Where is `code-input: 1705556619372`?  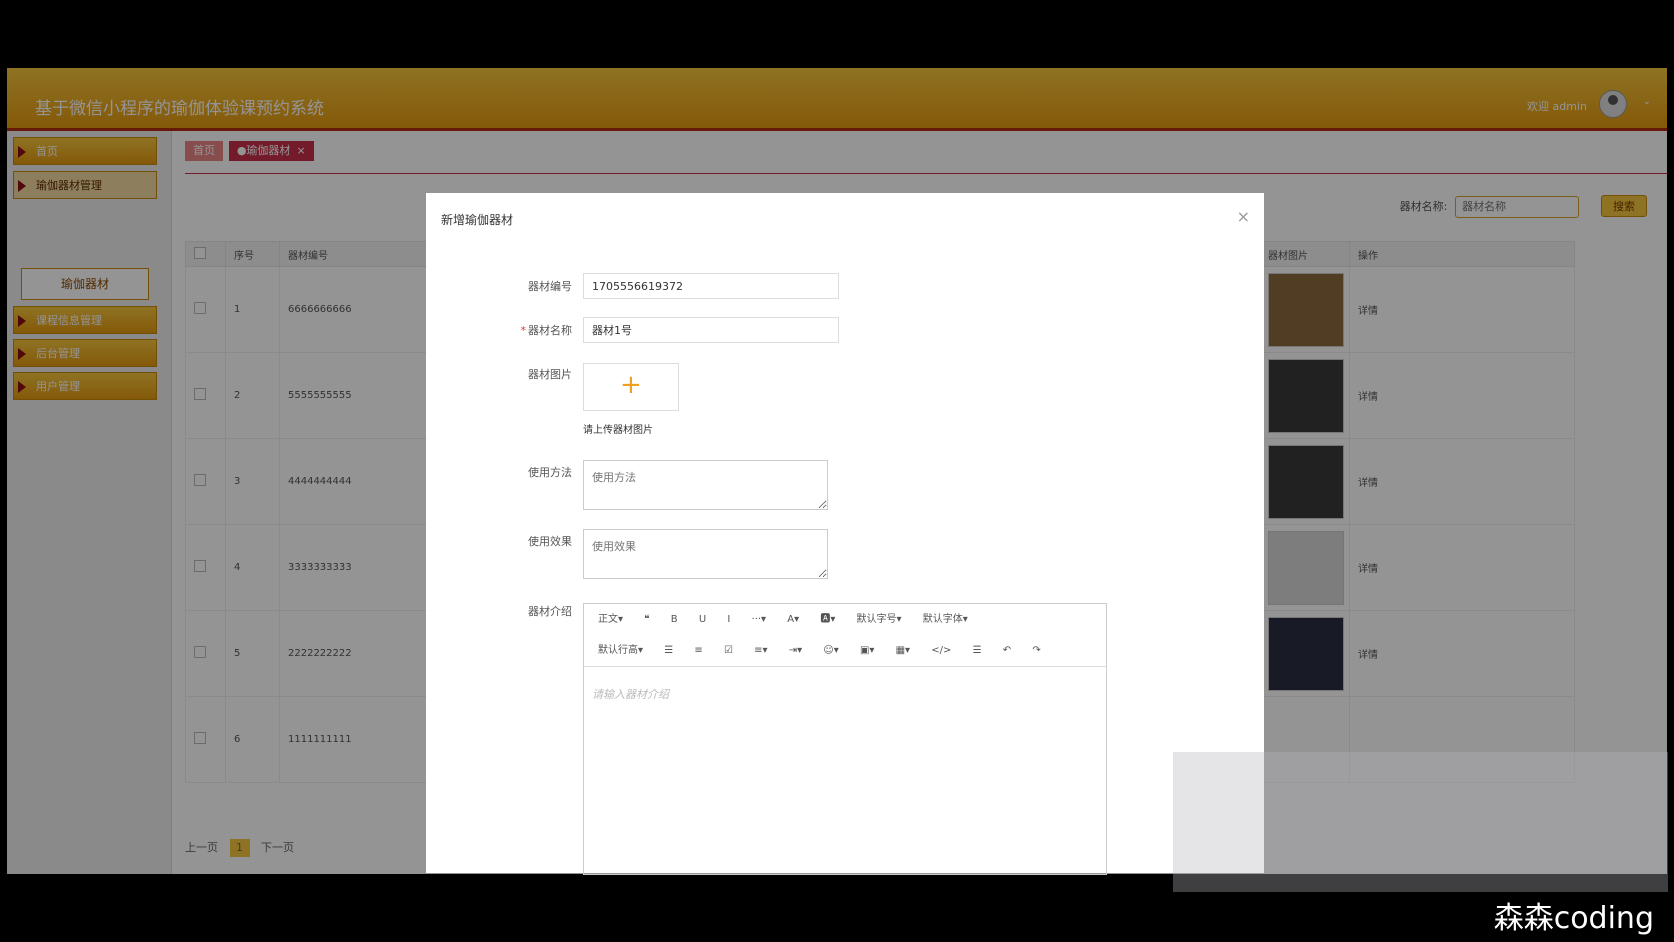 code-input: 1705556619372 is located at coordinates (711, 286).